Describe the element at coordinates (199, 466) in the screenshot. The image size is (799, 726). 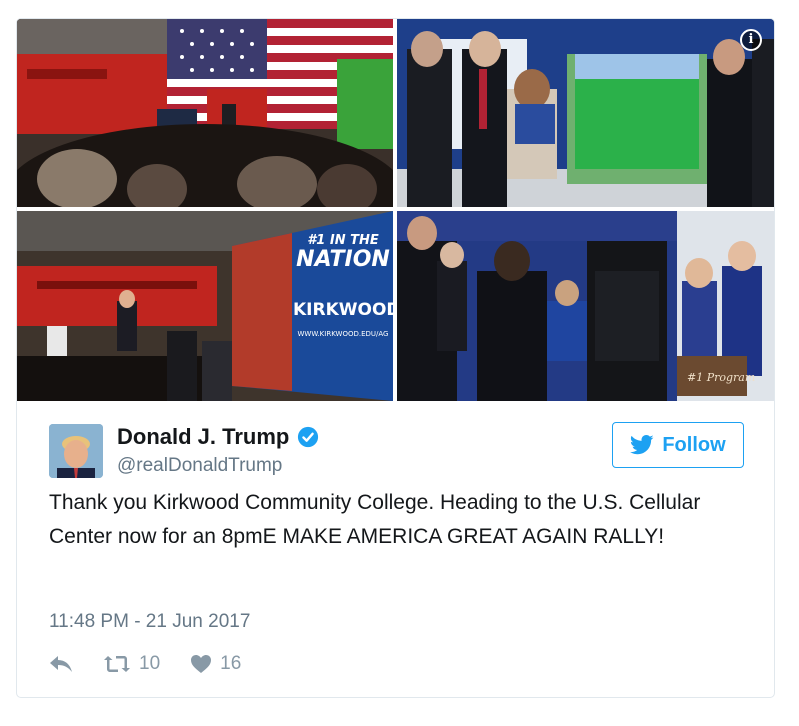
I see `author-handle: @realDonaldTrump` at that location.